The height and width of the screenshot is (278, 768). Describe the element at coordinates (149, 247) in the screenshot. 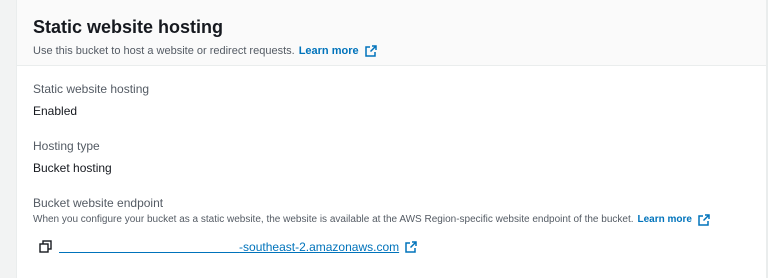

I see `endpoint-url-redacted` at that location.